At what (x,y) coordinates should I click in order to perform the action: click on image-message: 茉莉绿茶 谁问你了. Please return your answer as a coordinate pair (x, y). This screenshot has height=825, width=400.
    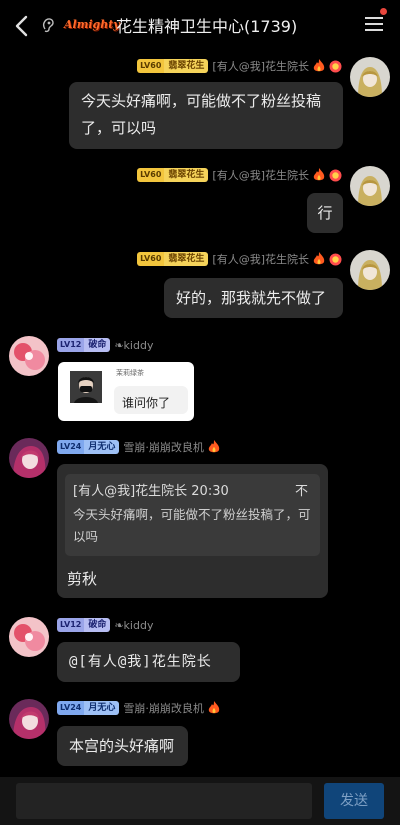
    Looking at the image, I should click on (126, 391).